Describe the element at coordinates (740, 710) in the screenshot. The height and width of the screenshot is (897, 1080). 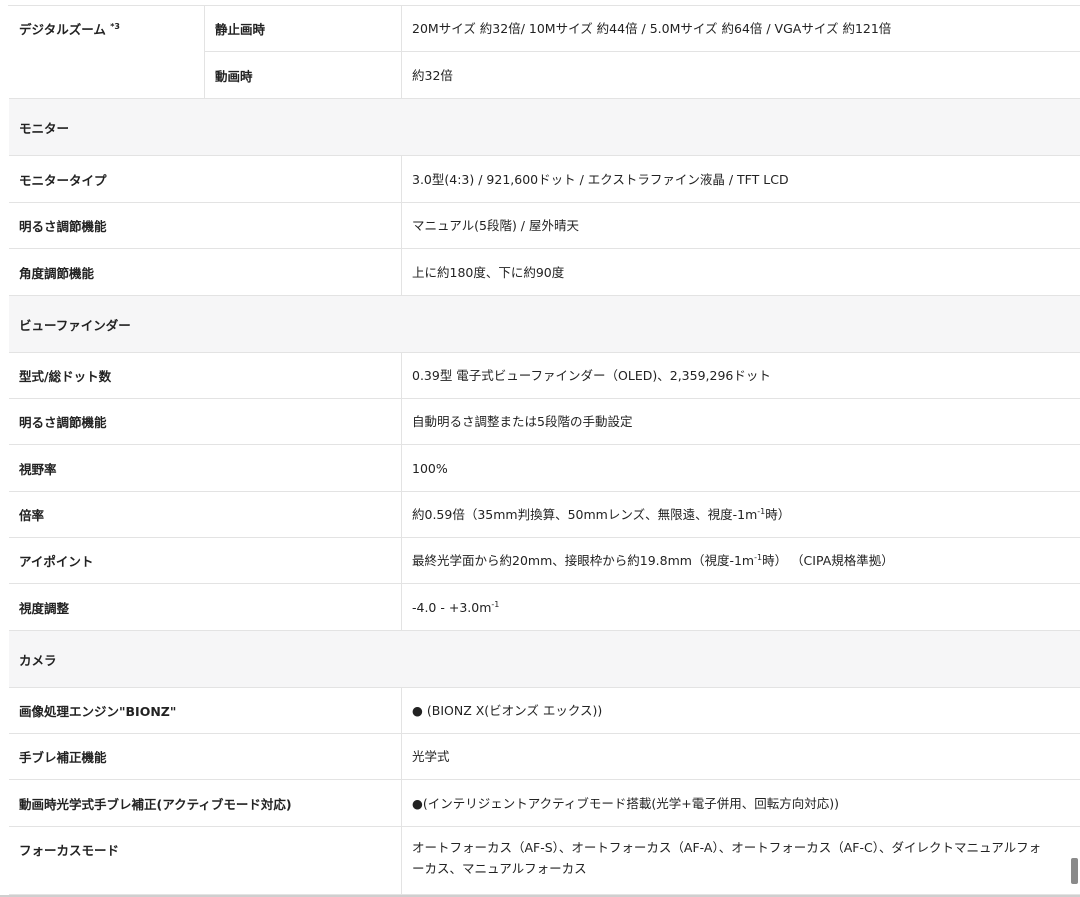
I see `row-value: ● (BIONZ X(ビオンズ エックス))` at that location.